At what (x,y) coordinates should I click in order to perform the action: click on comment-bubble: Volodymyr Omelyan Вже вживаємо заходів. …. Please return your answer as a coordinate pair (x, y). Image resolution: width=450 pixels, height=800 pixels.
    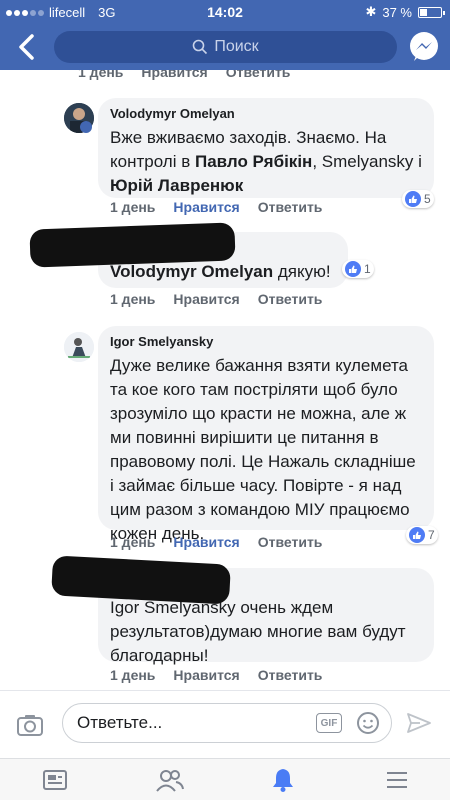
    Looking at the image, I should click on (266, 148).